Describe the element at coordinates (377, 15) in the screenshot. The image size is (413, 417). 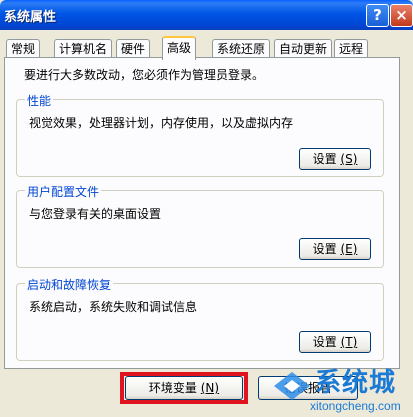
I see `help-button: ?` at that location.